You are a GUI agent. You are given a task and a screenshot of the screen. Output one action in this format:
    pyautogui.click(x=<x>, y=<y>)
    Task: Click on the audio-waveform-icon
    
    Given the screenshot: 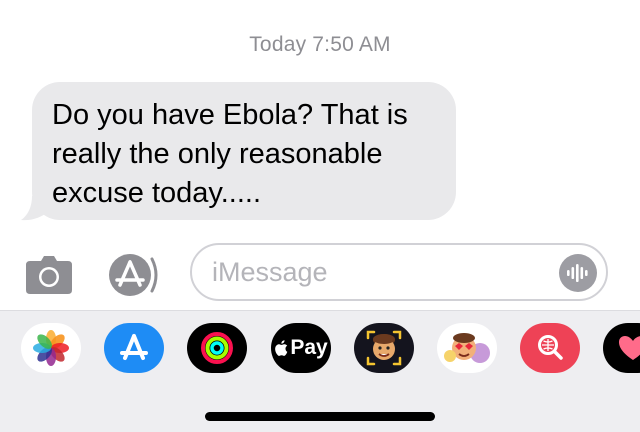 What is the action you would take?
    pyautogui.click(x=577, y=273)
    